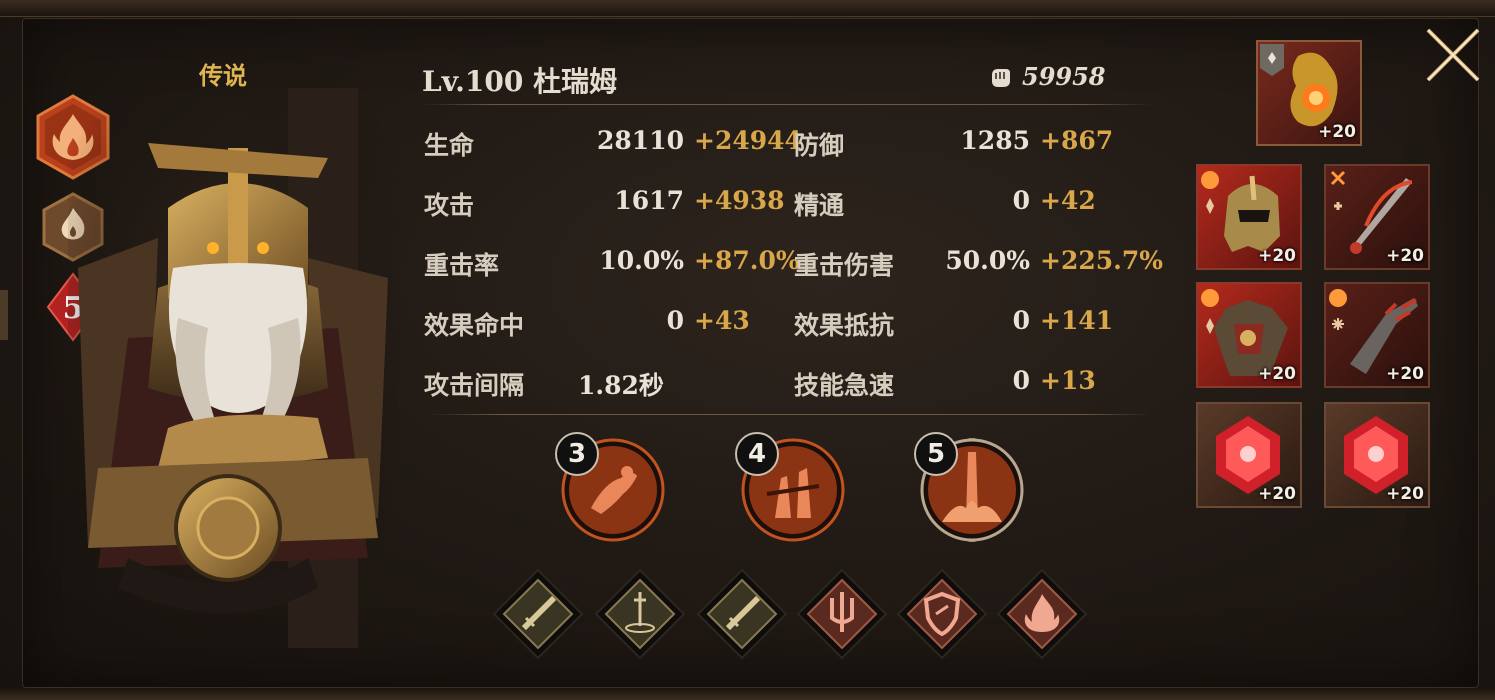 This screenshot has width=1495, height=700. What do you see at coordinates (621, 385) in the screenshot?
I see `stat-base: 1.82秒` at bounding box center [621, 385].